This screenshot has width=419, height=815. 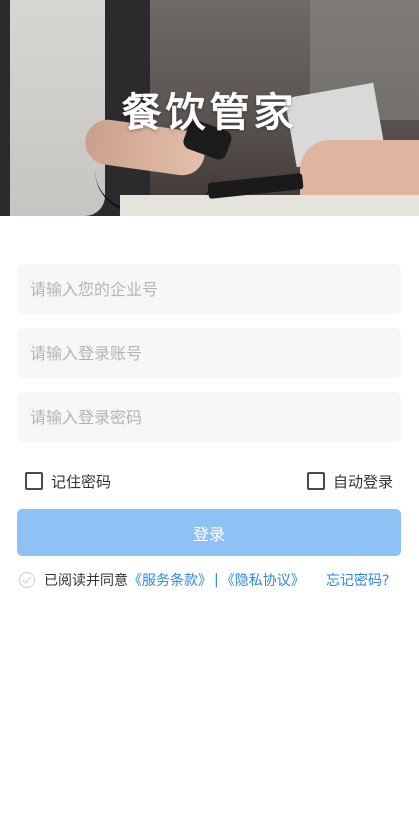 I want to click on auto-login-option: 自动登录, so click(x=350, y=481).